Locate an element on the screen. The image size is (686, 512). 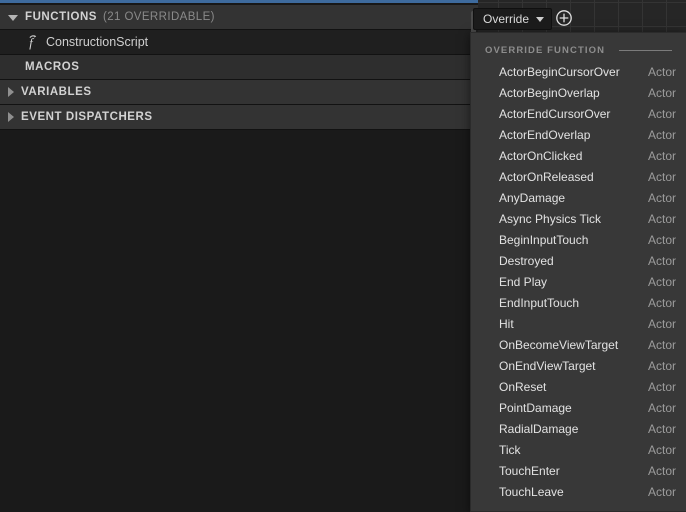
menu-item-label: ActorEndOverlap is located at coordinates (545, 134).